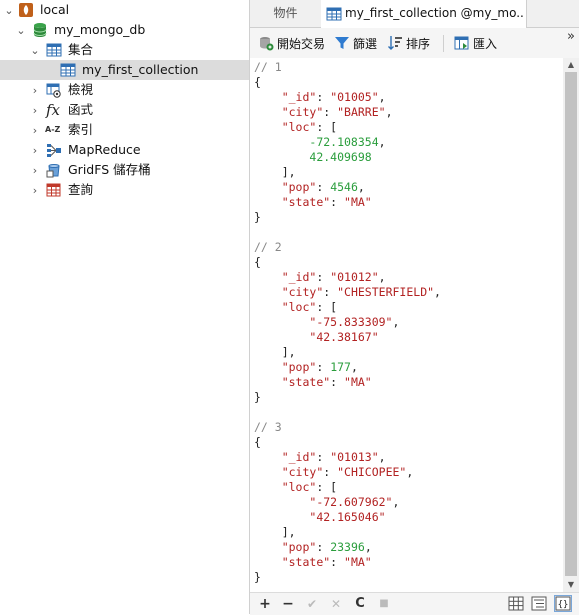  I want to click on filter-button: 篩選, so click(355, 43).